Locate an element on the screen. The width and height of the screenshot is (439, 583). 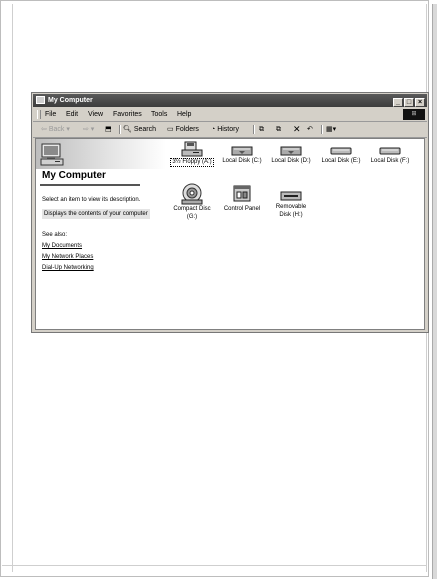
drive-label: Local Disk (D:) is located at coordinates (291, 161).